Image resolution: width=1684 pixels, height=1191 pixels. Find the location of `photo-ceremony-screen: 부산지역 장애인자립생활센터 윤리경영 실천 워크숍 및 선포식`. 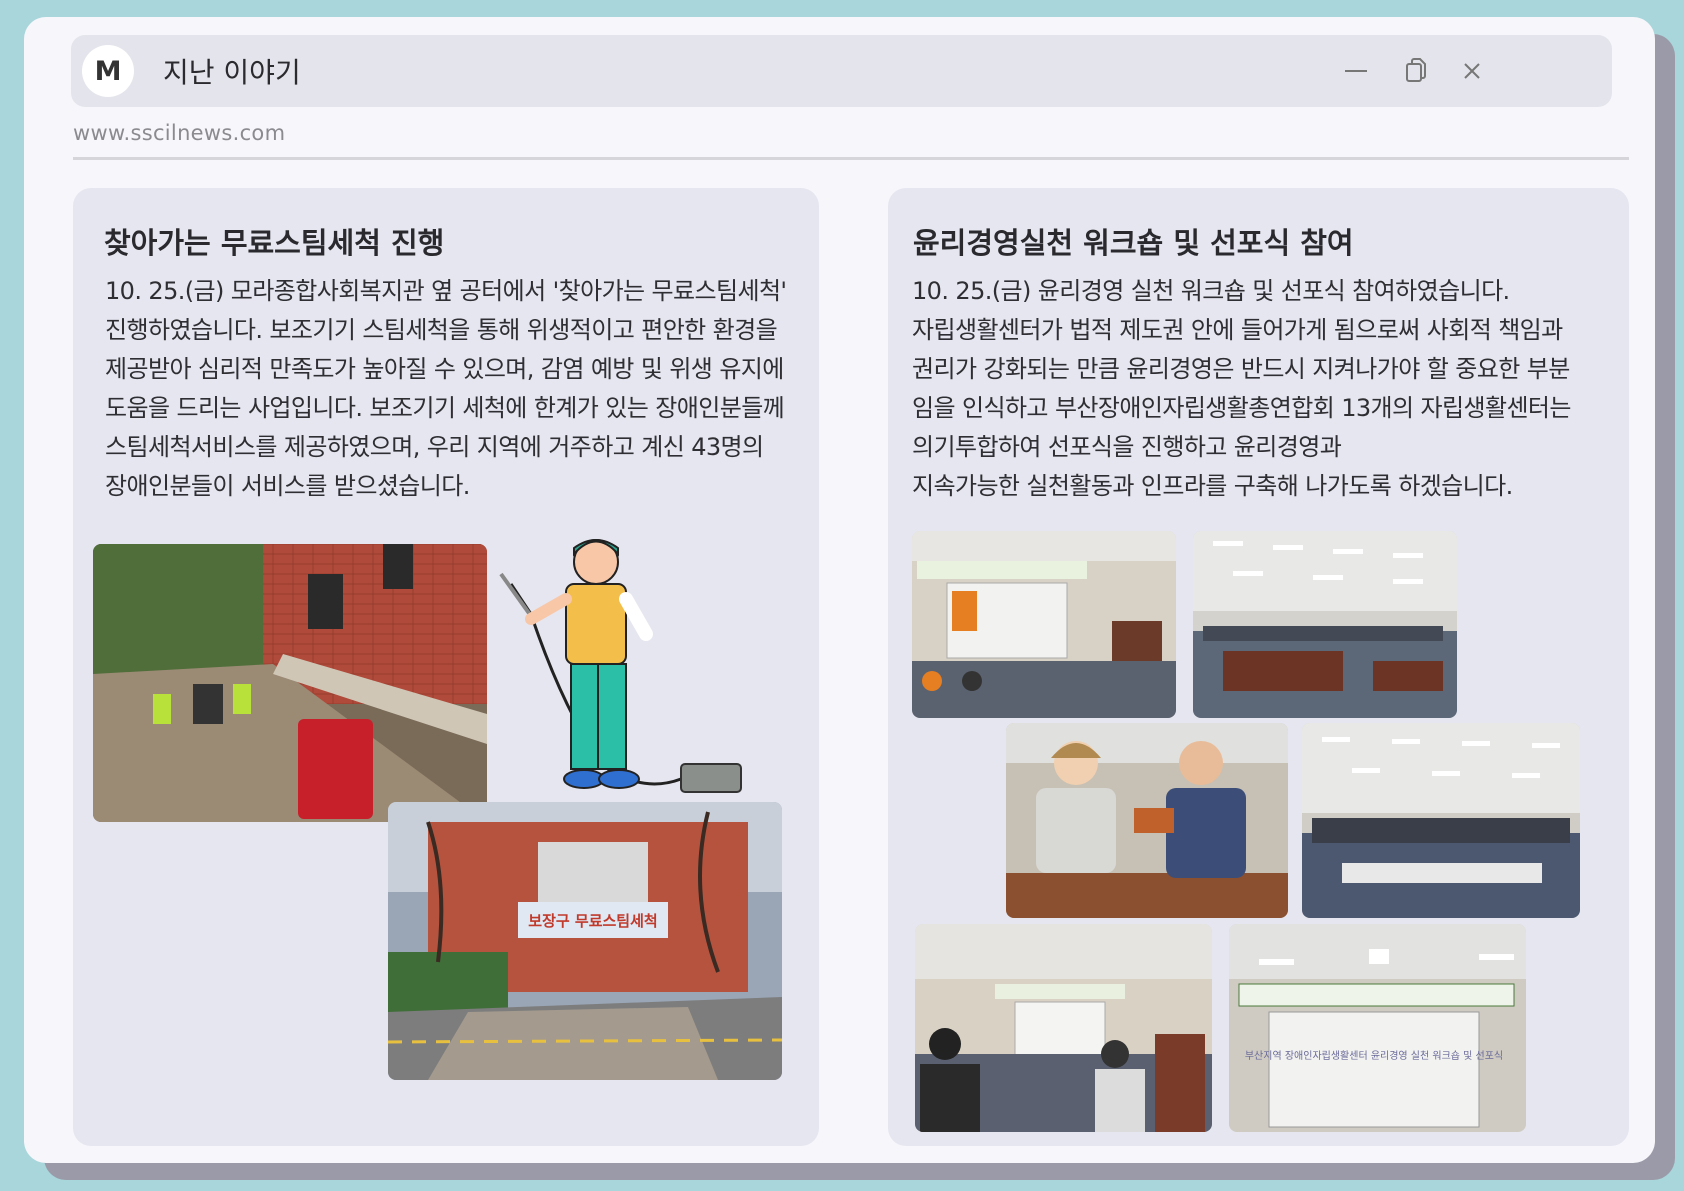

photo-ceremony-screen: 부산지역 장애인자립생활센터 윤리경영 실천 워크숍 및 선포식 is located at coordinates (1377, 1028).